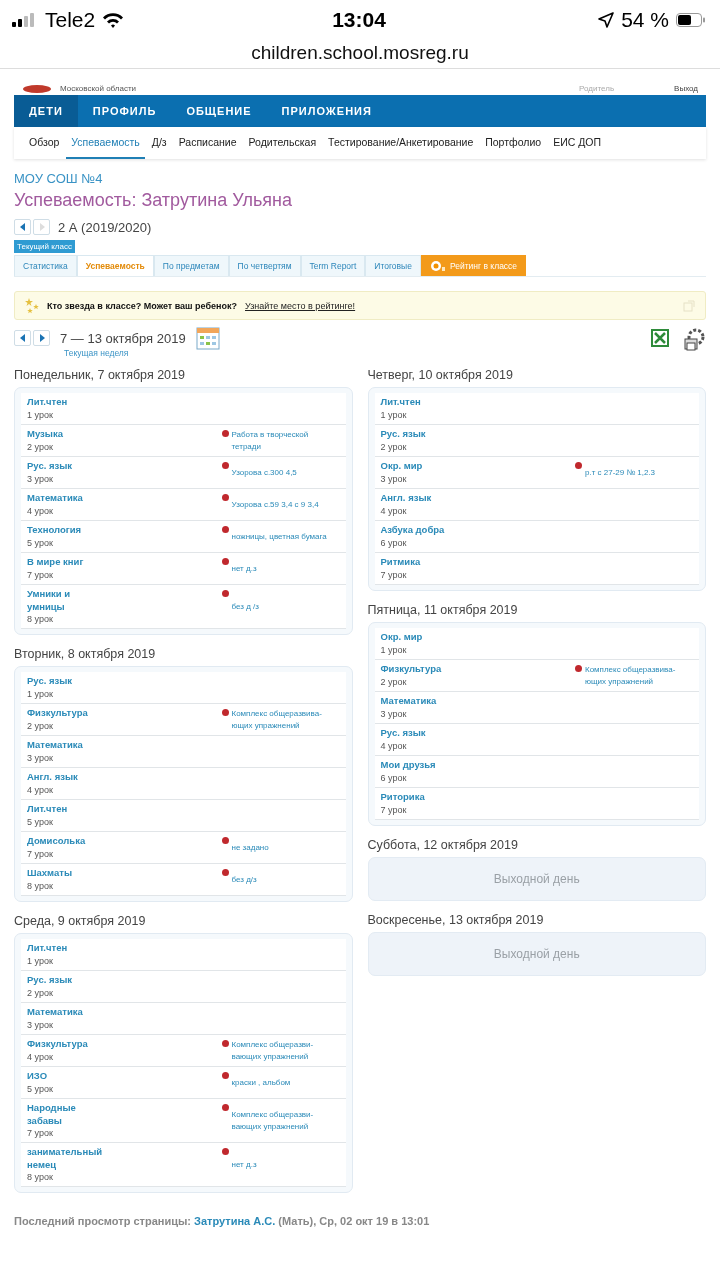 This screenshot has width=720, height=1280. What do you see at coordinates (333, 265) in the screenshot?
I see `tab: Term Report` at bounding box center [333, 265].